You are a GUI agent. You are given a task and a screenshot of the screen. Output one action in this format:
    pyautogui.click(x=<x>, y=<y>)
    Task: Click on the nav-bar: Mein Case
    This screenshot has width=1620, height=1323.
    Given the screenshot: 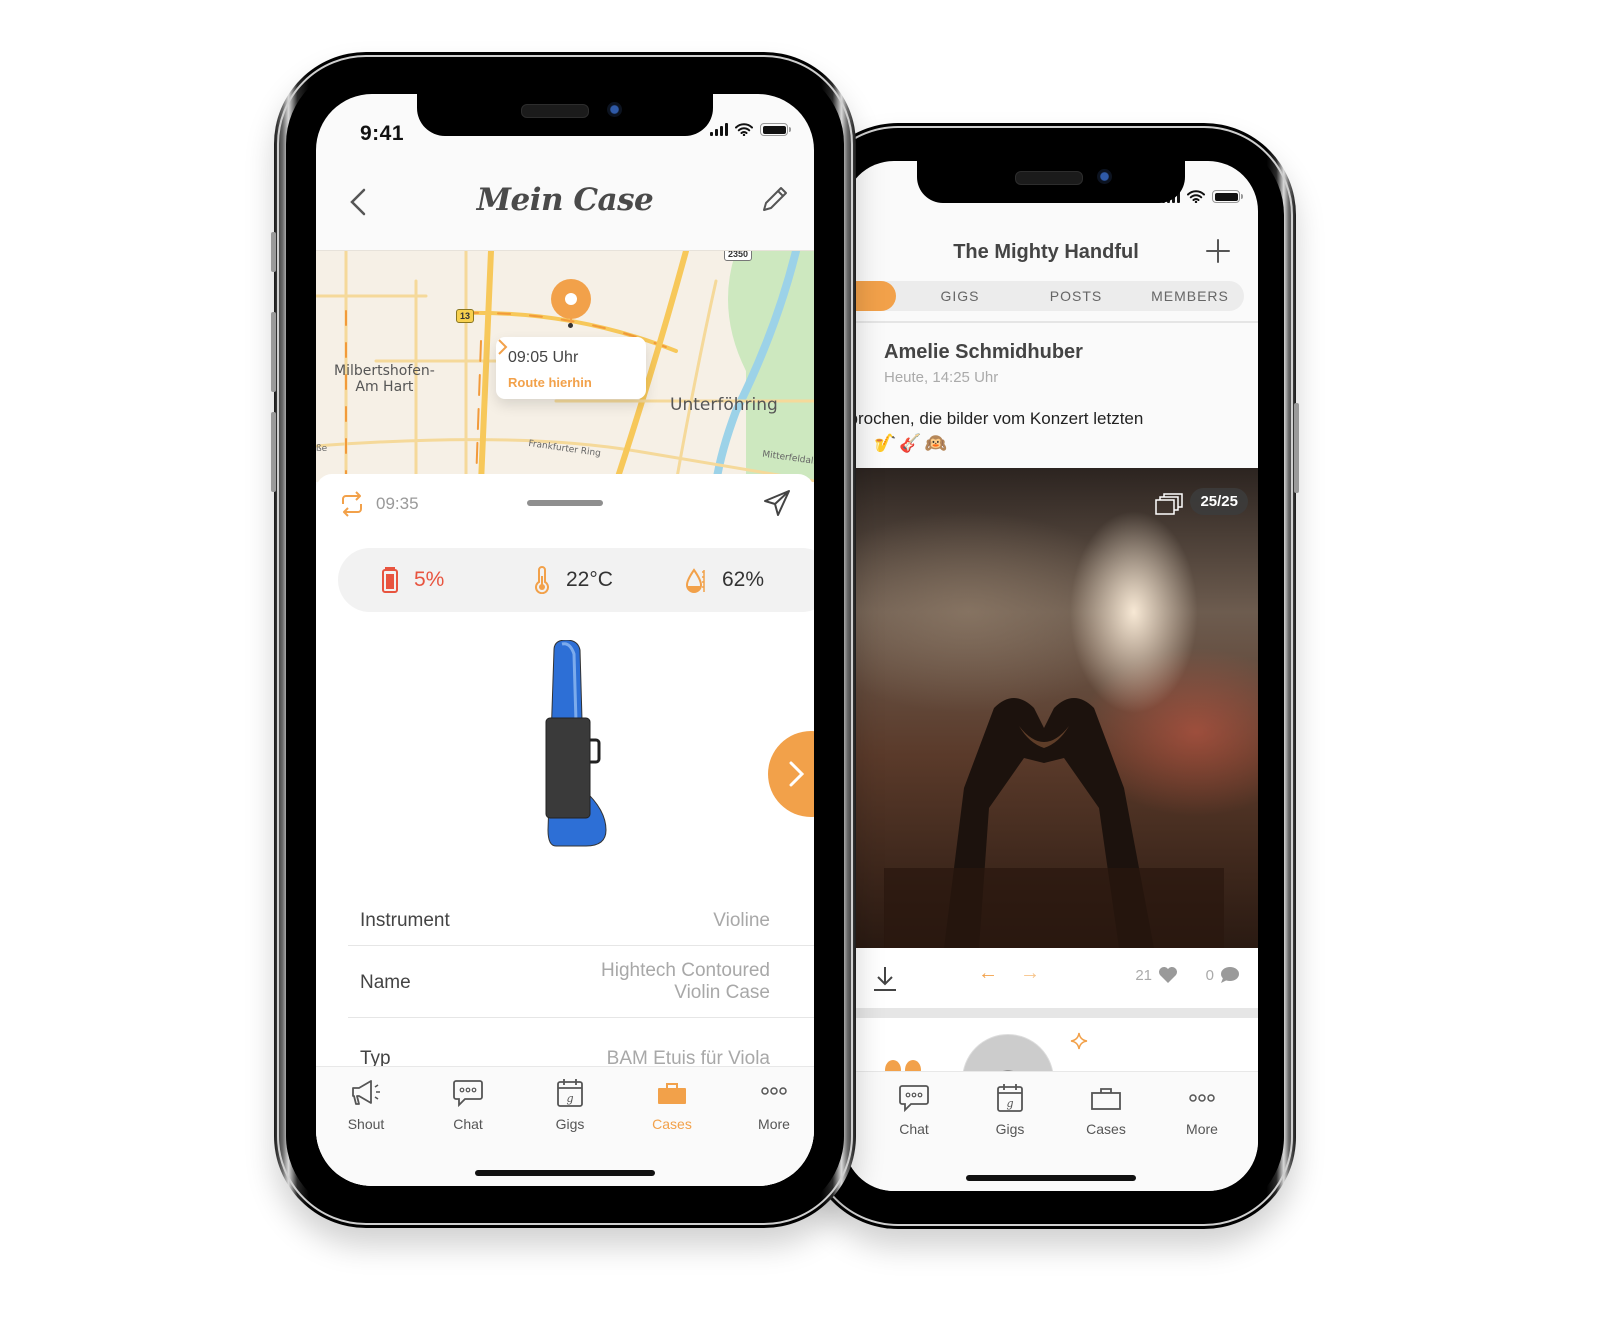 What is the action you would take?
    pyautogui.click(x=565, y=207)
    